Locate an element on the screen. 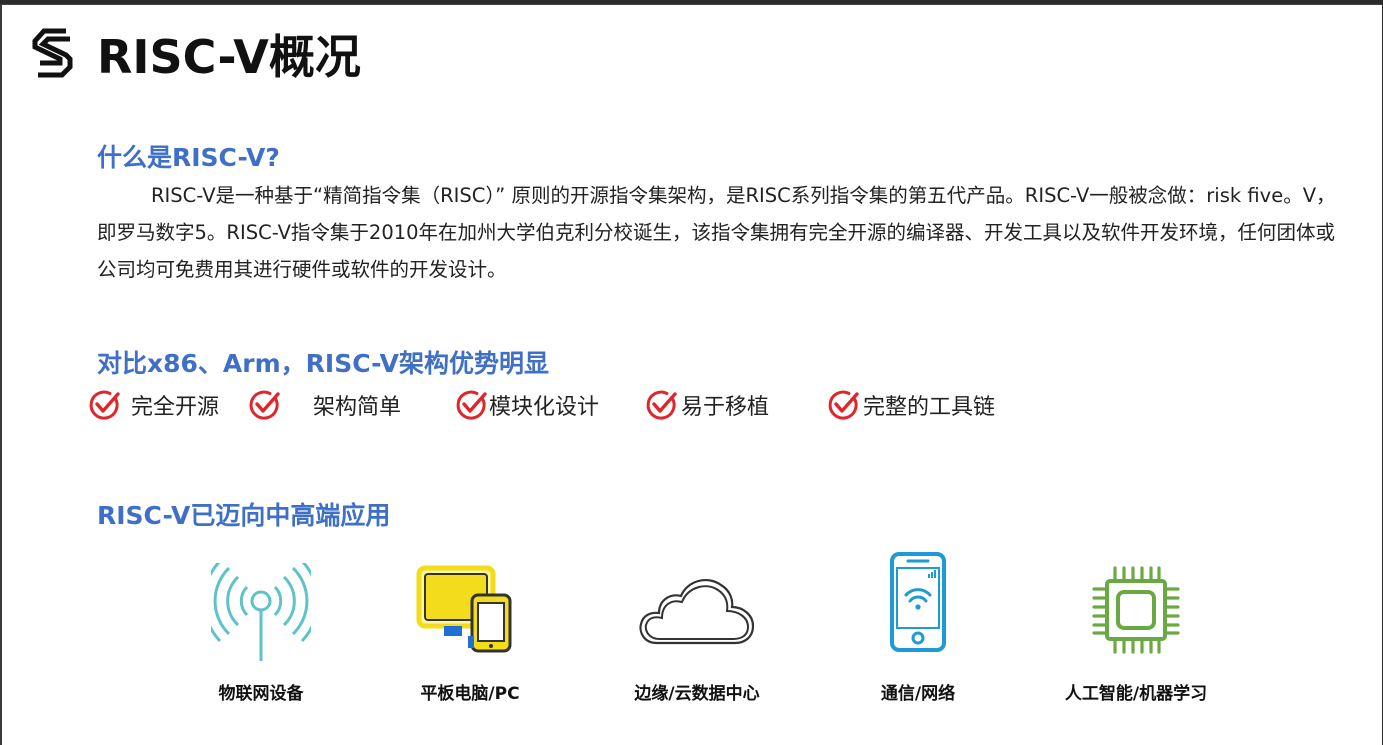  app-item-communication: 通信/网络 is located at coordinates (918, 630).